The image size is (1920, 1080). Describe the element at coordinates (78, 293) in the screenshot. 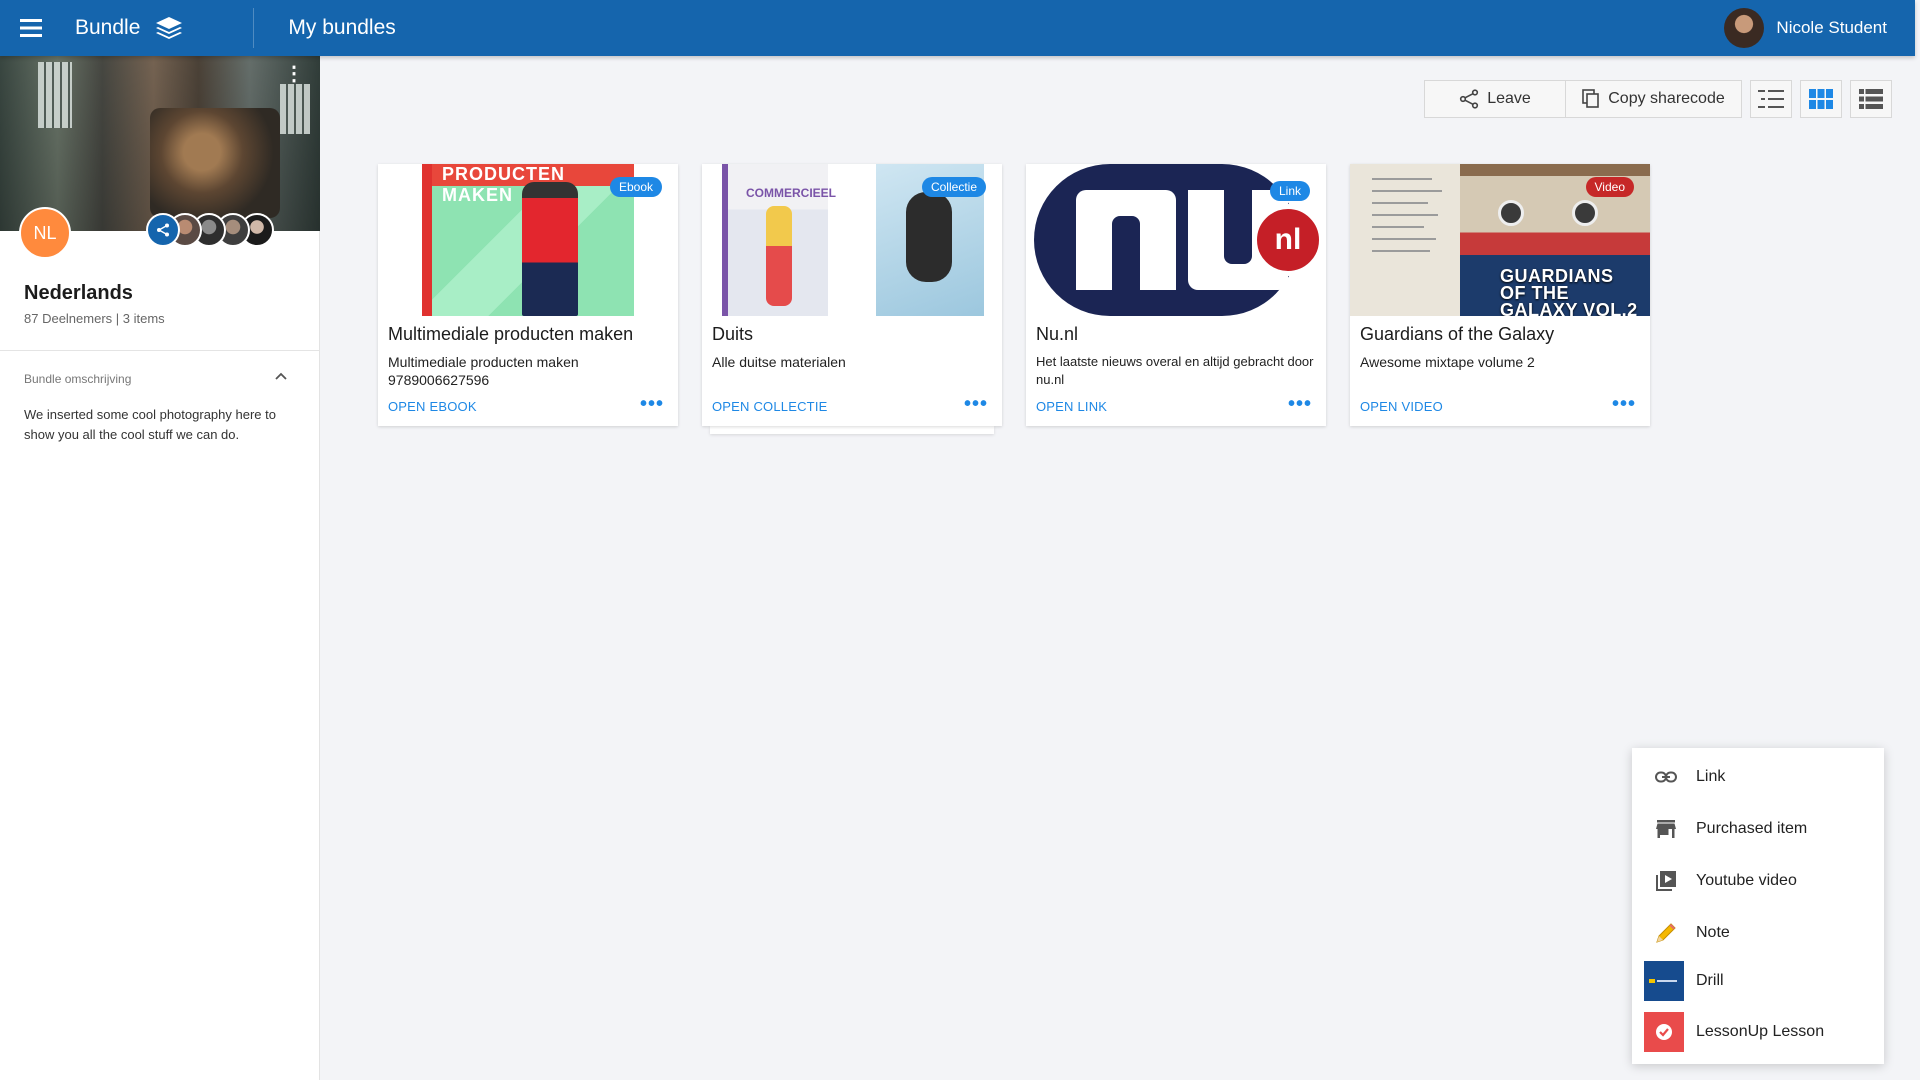

I see `bundle-name: Nederlands` at that location.